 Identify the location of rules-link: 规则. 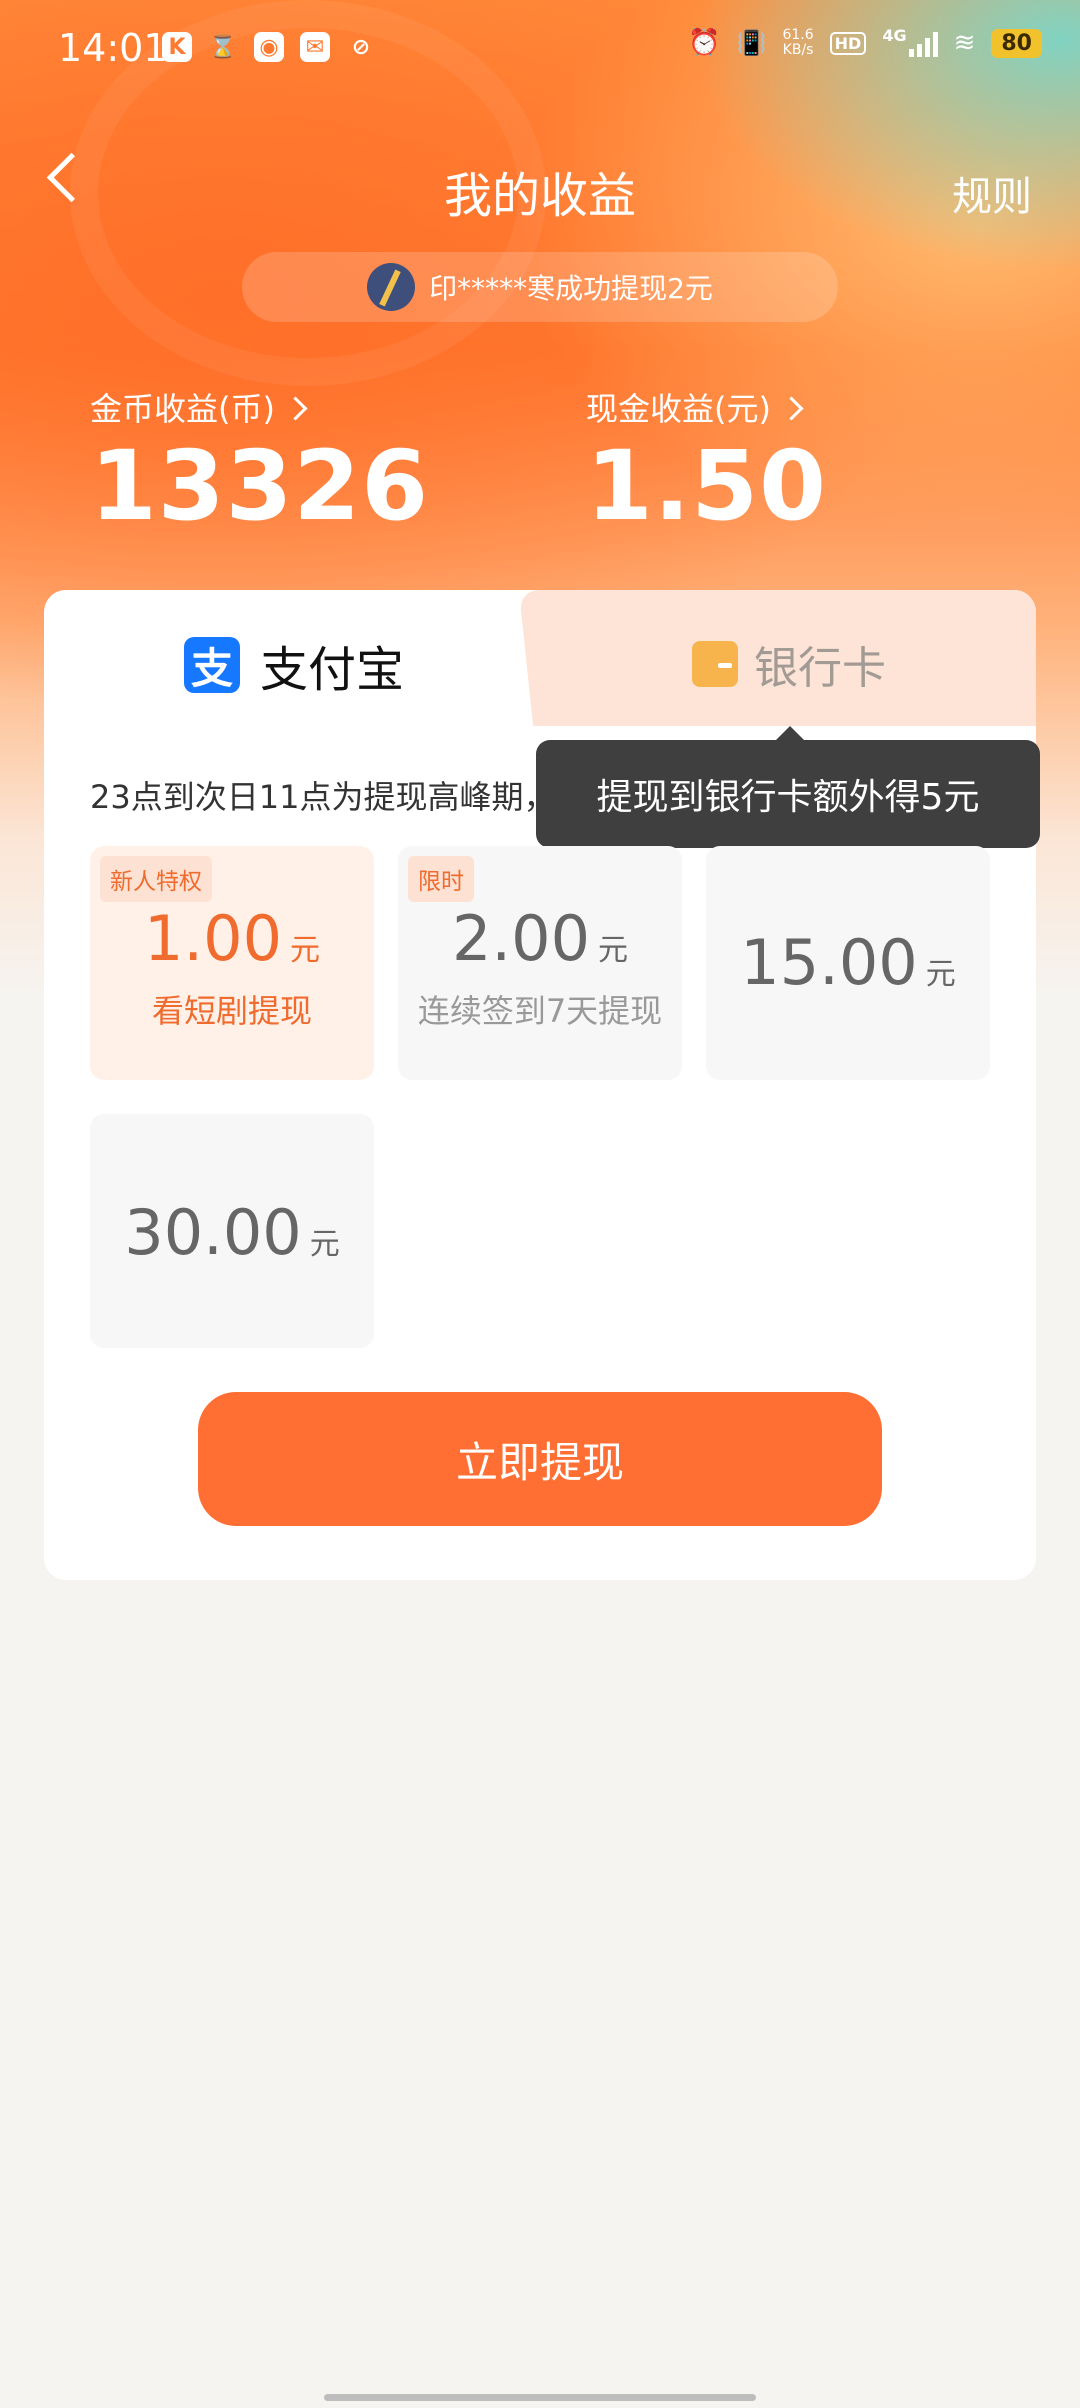
(992, 193).